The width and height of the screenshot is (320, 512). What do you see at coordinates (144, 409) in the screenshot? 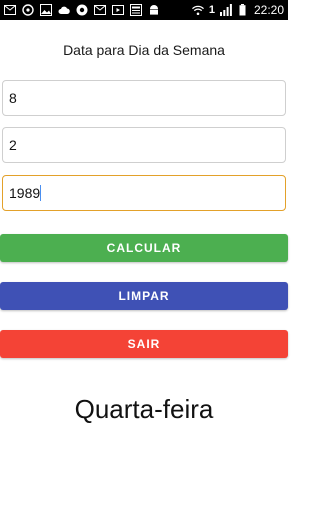
I see `result-text: Quarta-feira` at bounding box center [144, 409].